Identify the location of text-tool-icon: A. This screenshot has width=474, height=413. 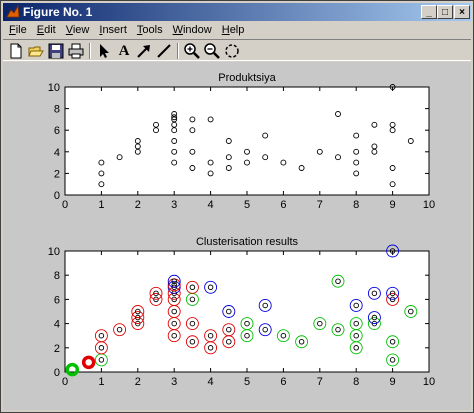
(124, 51).